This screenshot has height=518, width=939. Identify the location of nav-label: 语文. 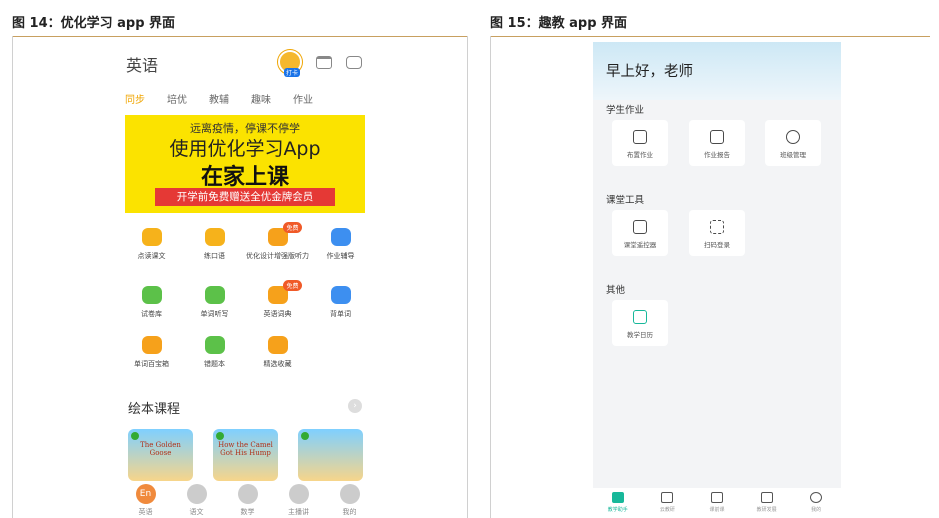
(196, 512).